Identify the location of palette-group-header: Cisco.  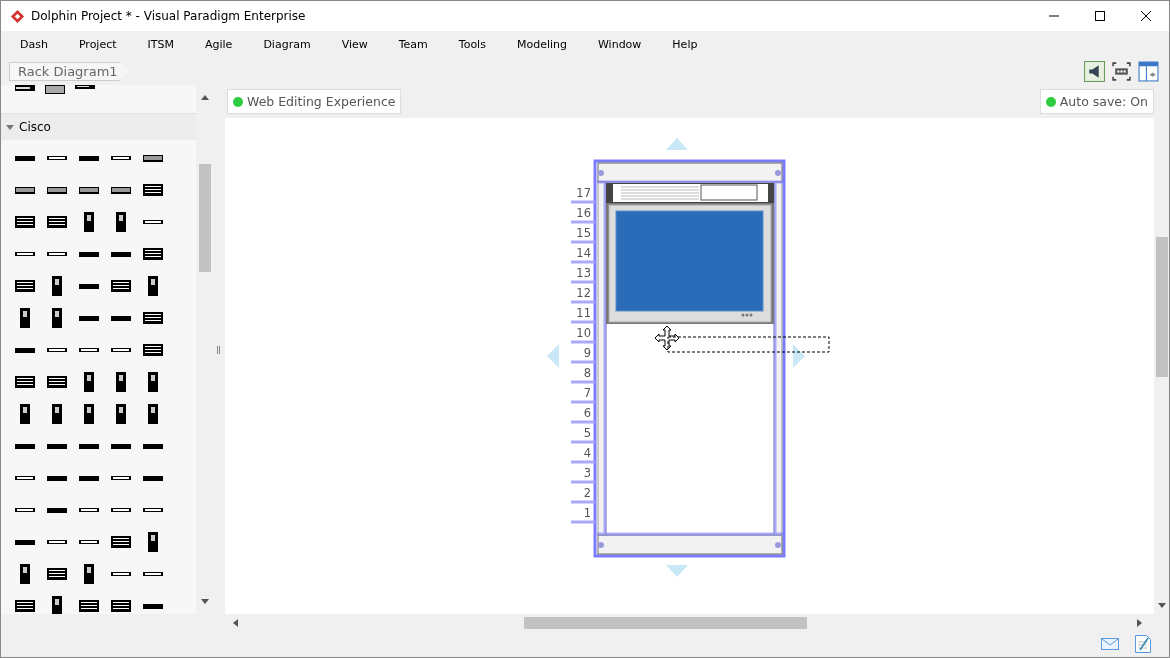
(98, 126).